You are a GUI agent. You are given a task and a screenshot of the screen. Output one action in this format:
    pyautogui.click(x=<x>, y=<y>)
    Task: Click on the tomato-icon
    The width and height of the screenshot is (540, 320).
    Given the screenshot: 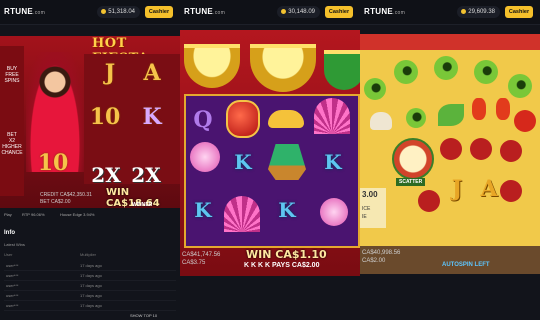 What is the action you would take?
    pyautogui.click(x=525, y=121)
    